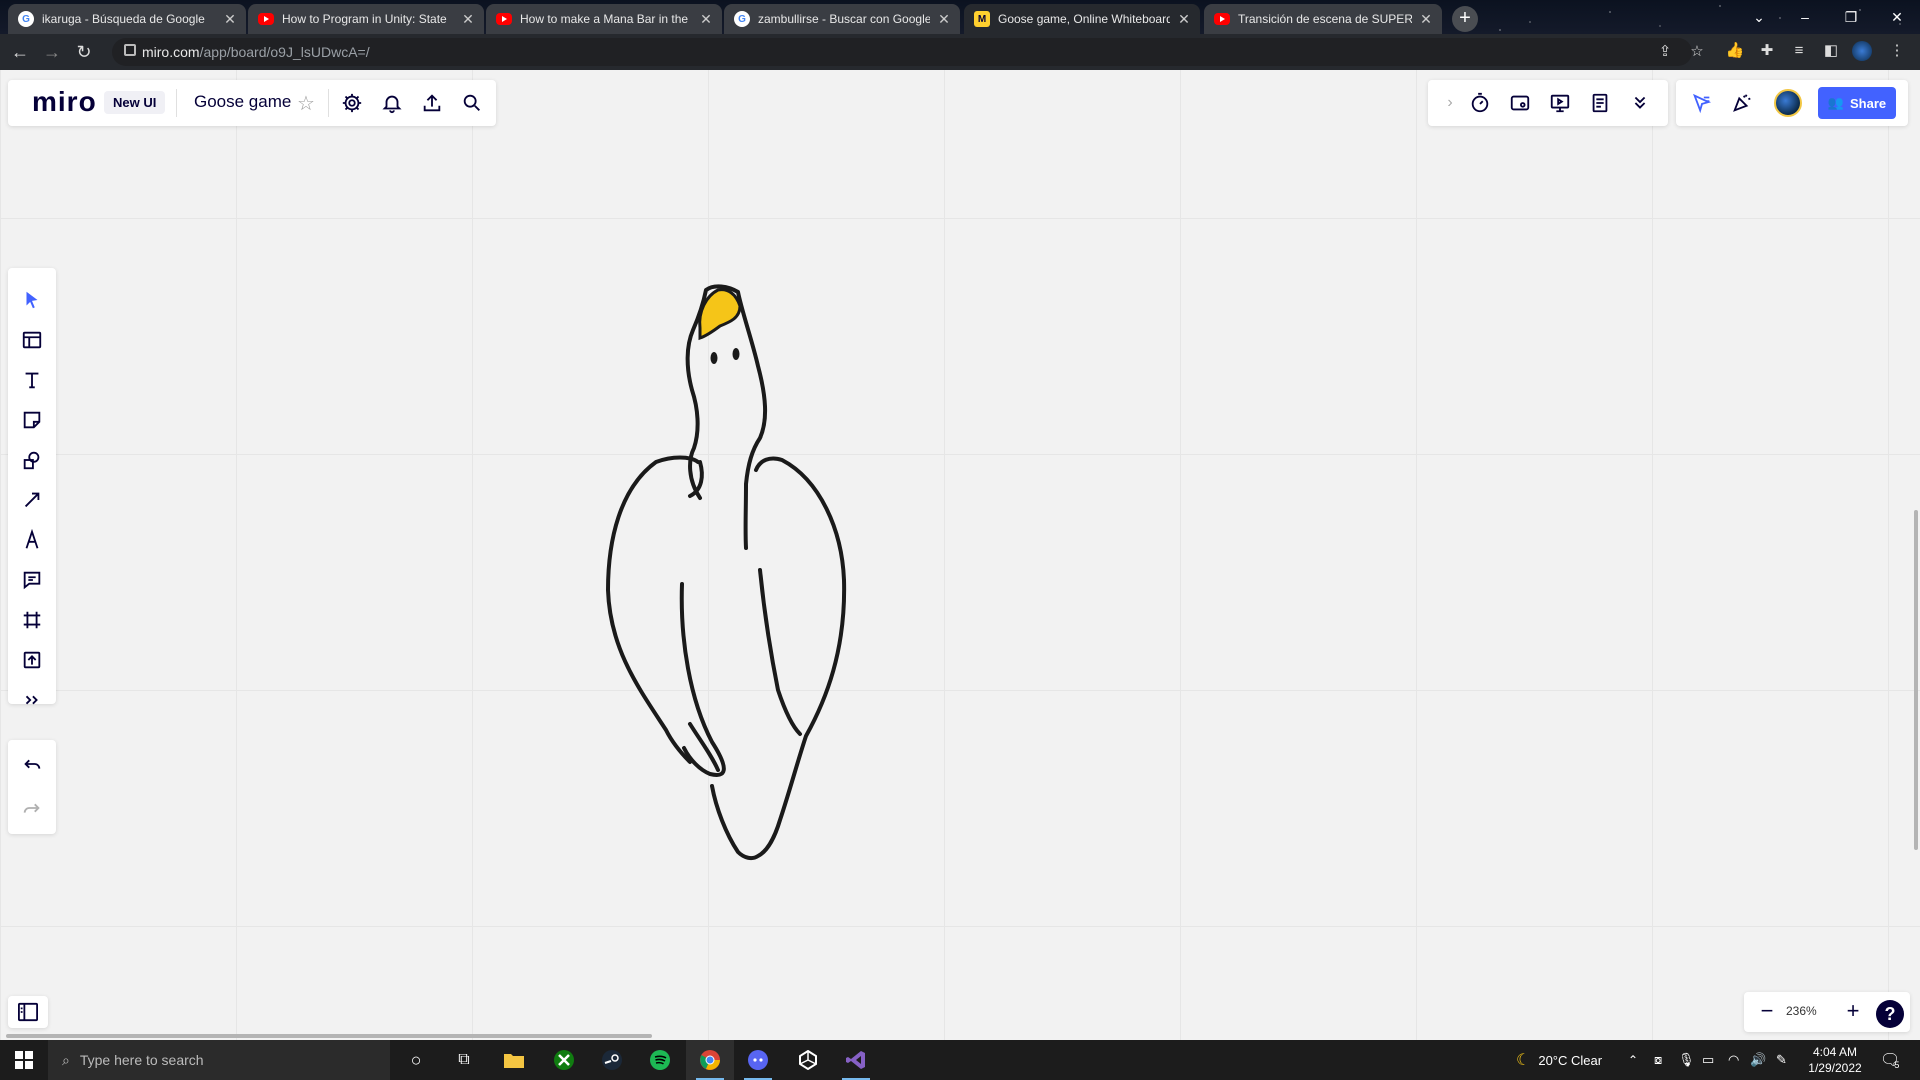  I want to click on frames-panel-toggle, so click(28, 1012).